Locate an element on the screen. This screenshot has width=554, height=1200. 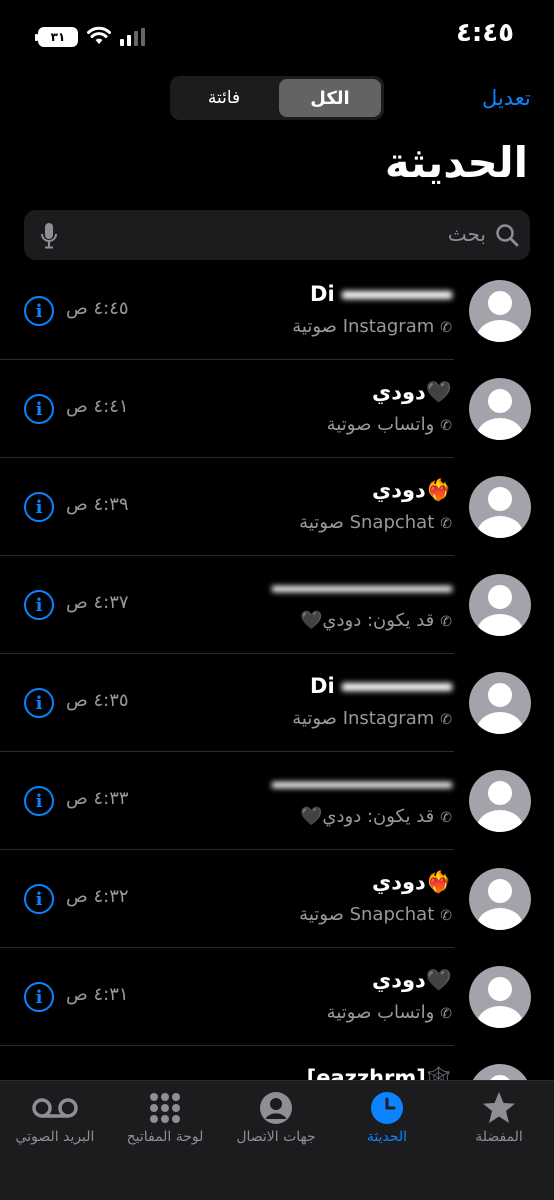
call-time: ٤:٣٧ ص is located at coordinates (97, 602).